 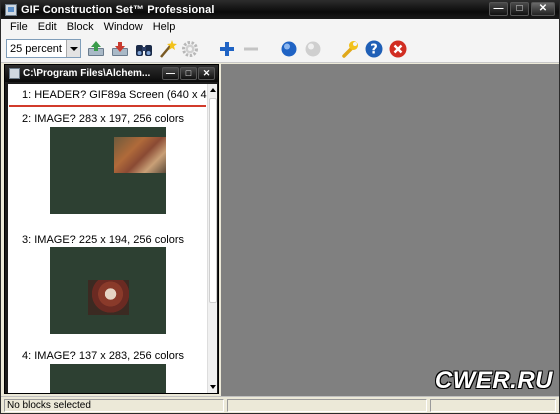 I want to click on minus-icon, so click(x=251, y=49).